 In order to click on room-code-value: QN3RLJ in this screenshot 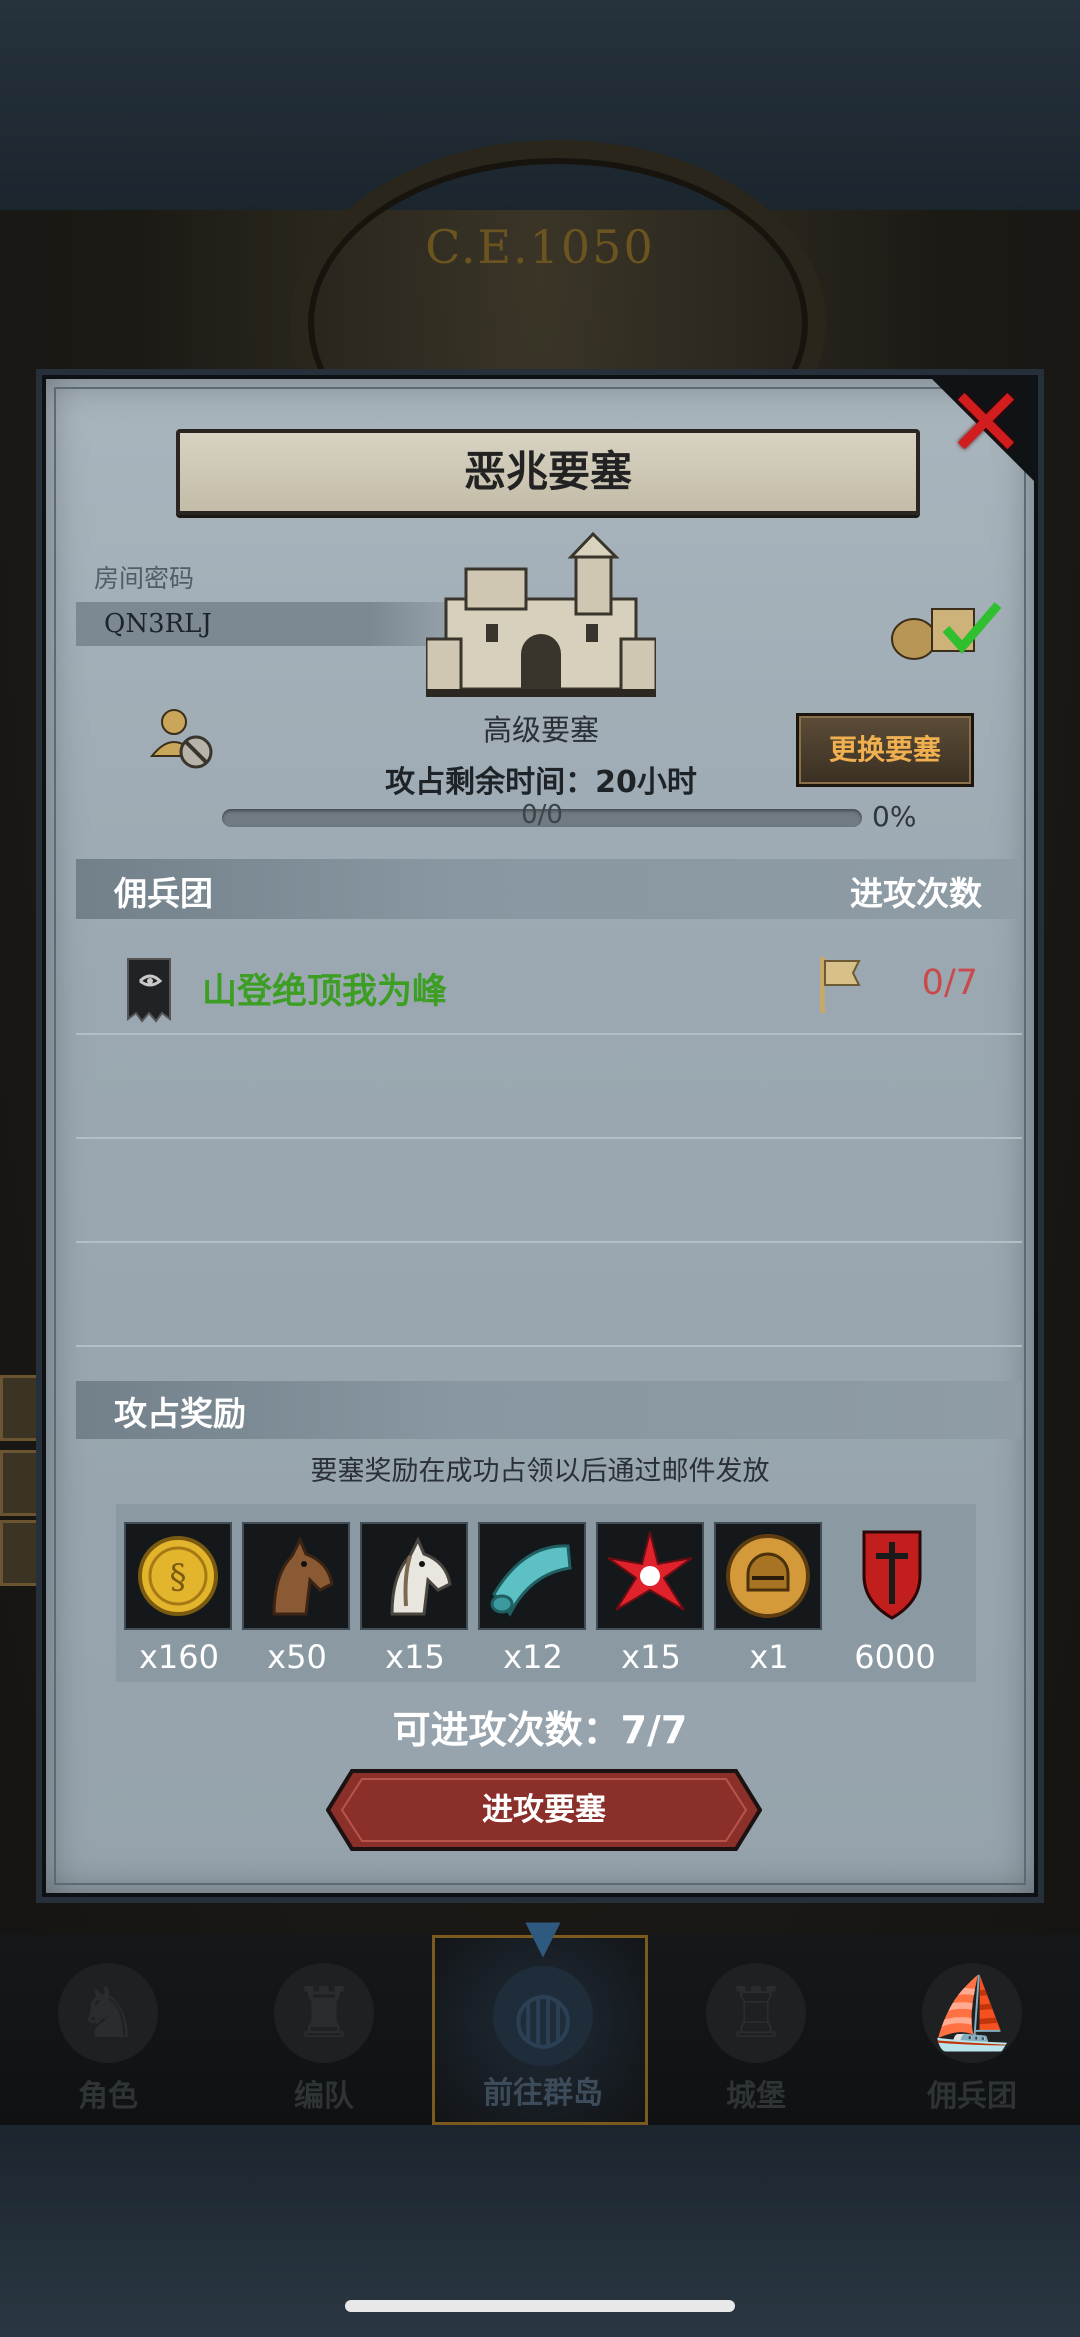, I will do `click(158, 624)`.